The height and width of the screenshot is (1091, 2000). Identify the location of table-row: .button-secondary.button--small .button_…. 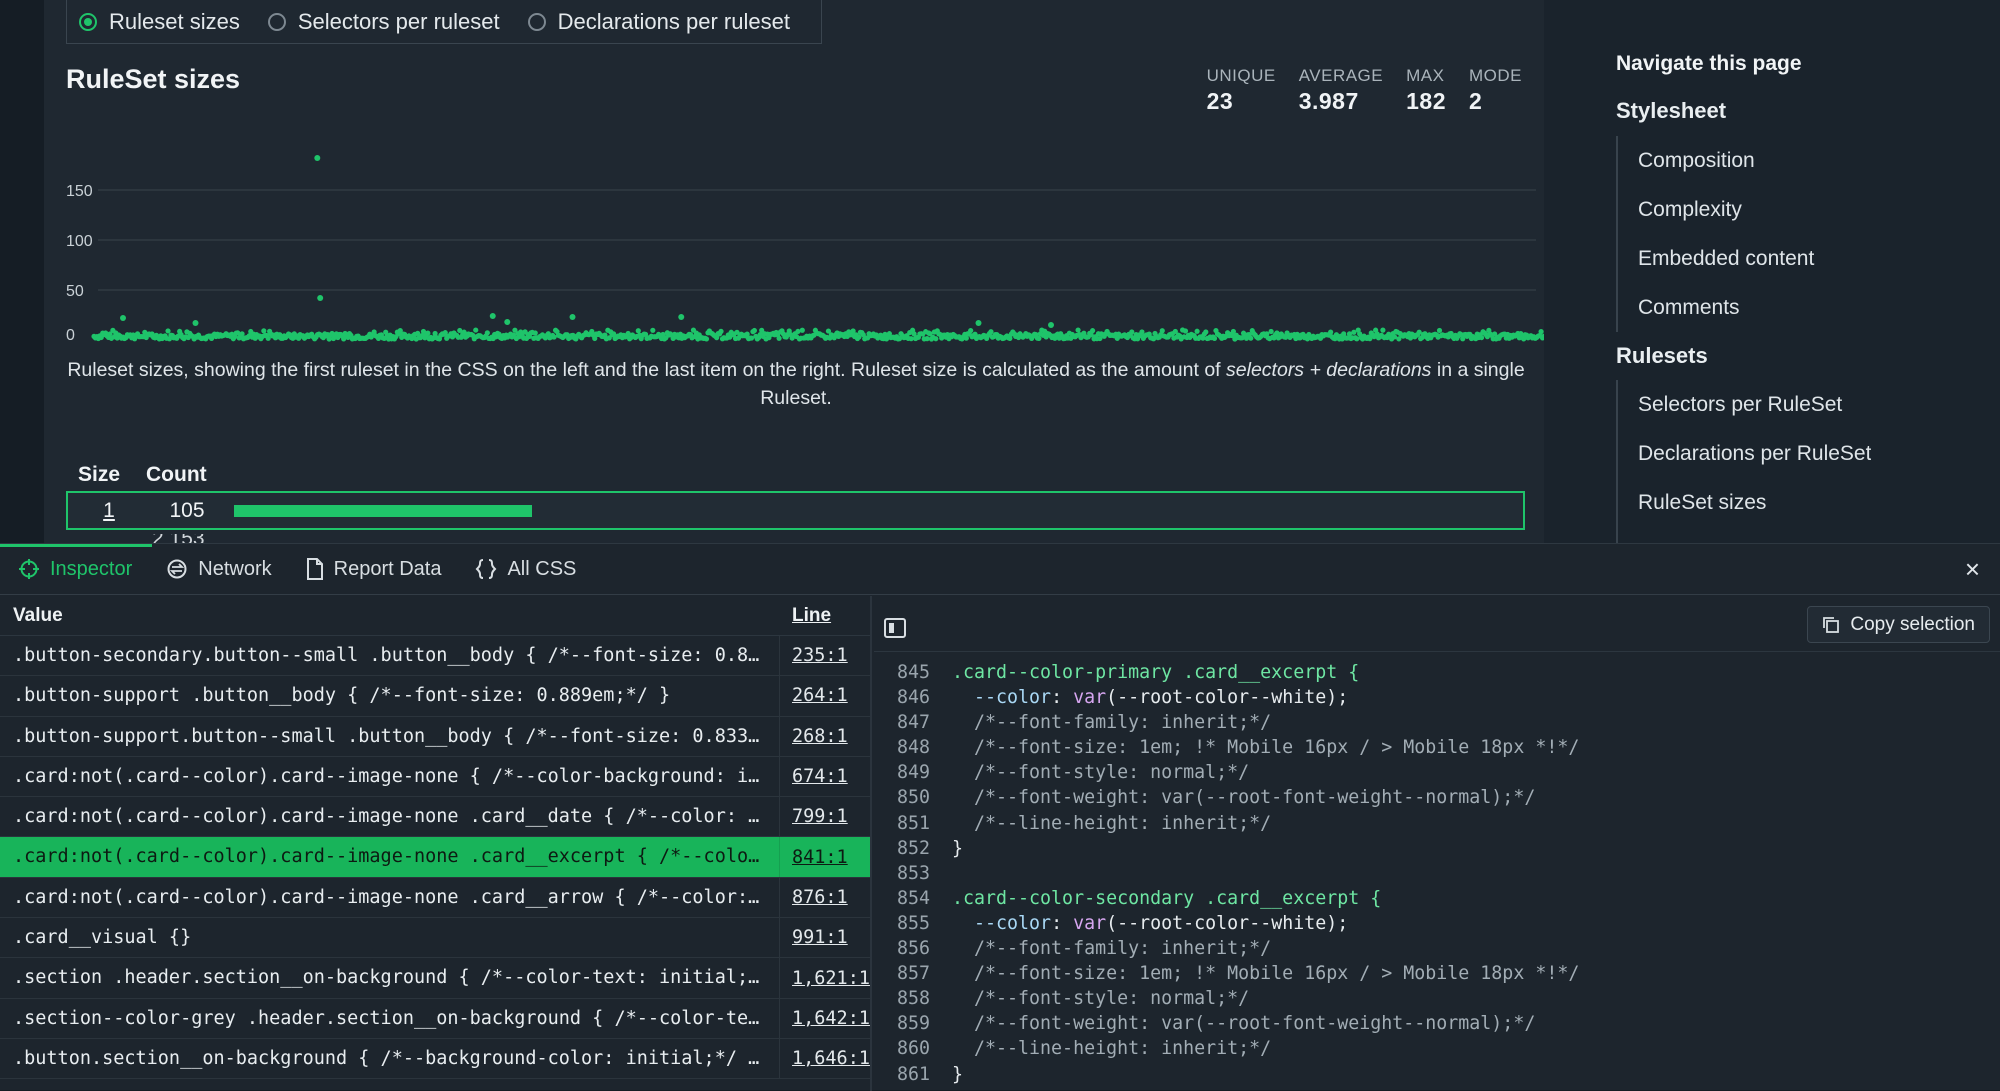
(435, 656).